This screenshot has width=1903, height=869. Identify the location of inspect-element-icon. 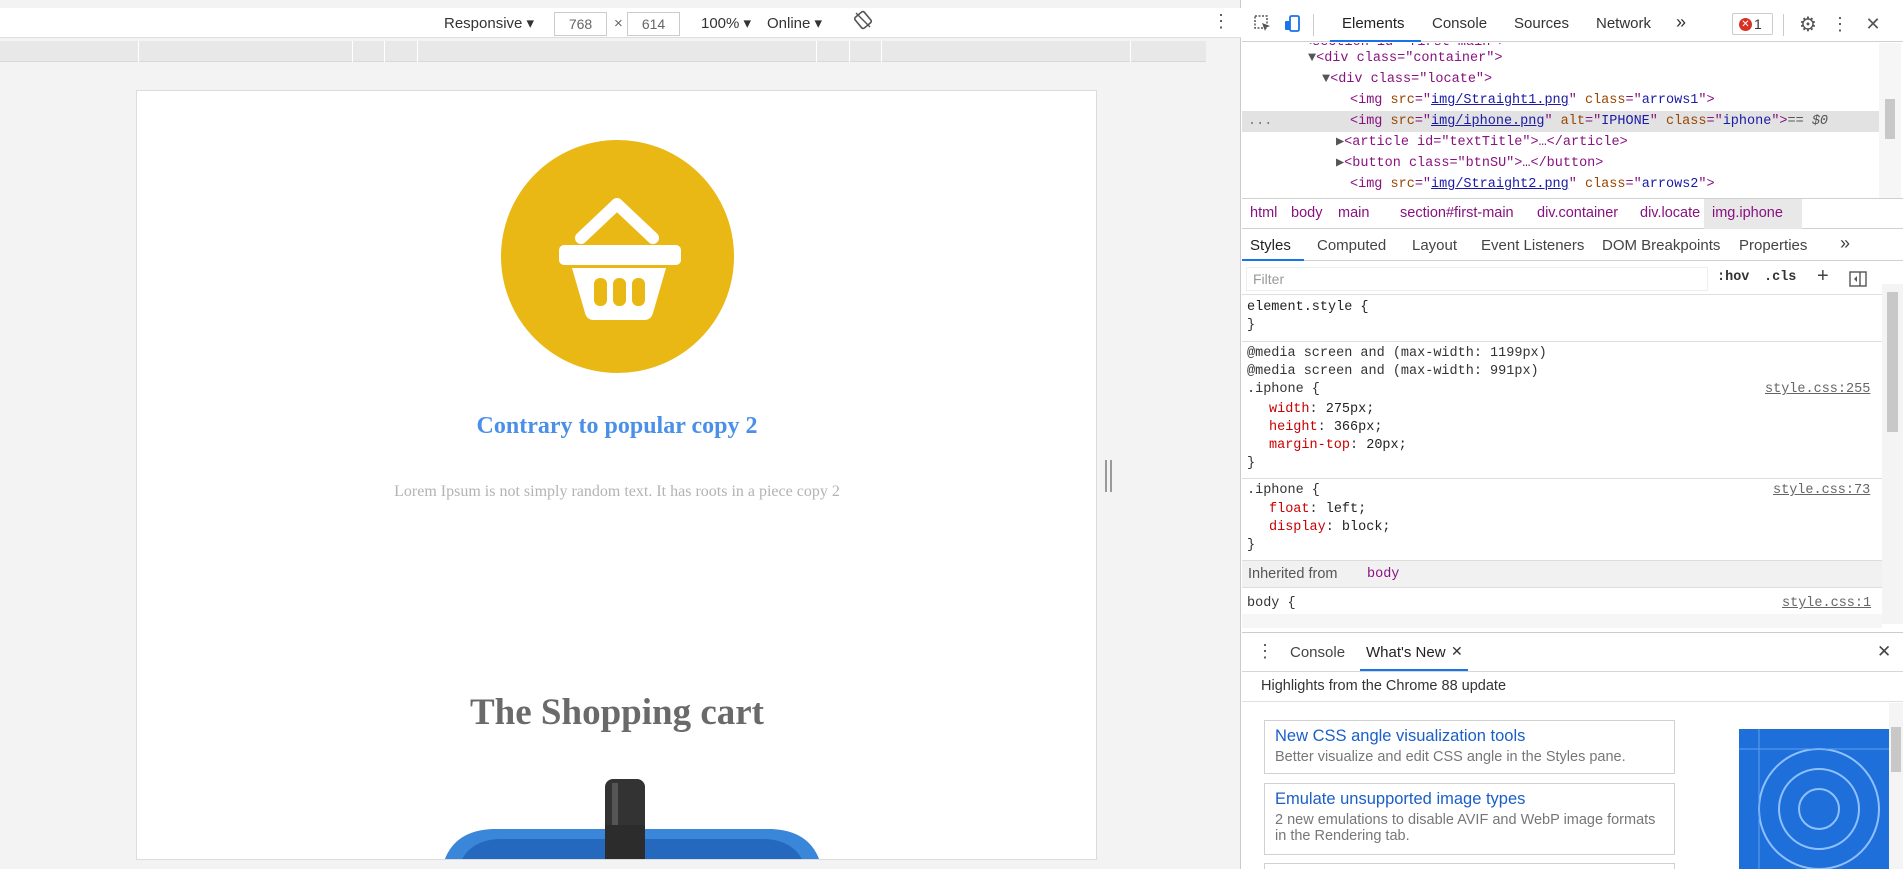
(1263, 24).